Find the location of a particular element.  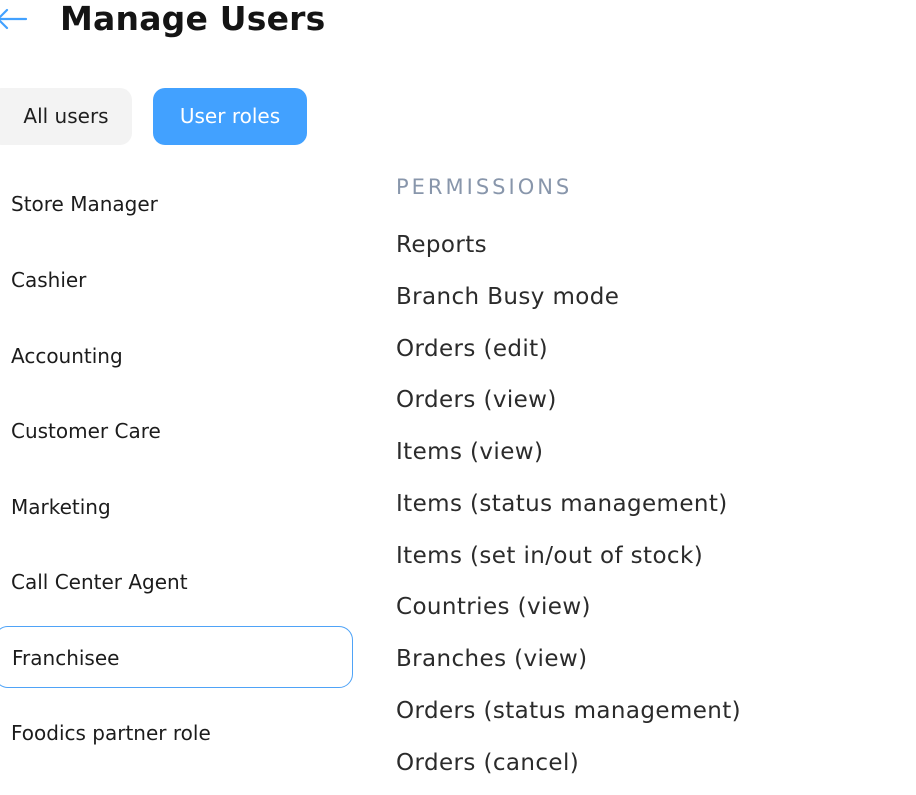

permission-item: Orders (status management) is located at coordinates (569, 711).